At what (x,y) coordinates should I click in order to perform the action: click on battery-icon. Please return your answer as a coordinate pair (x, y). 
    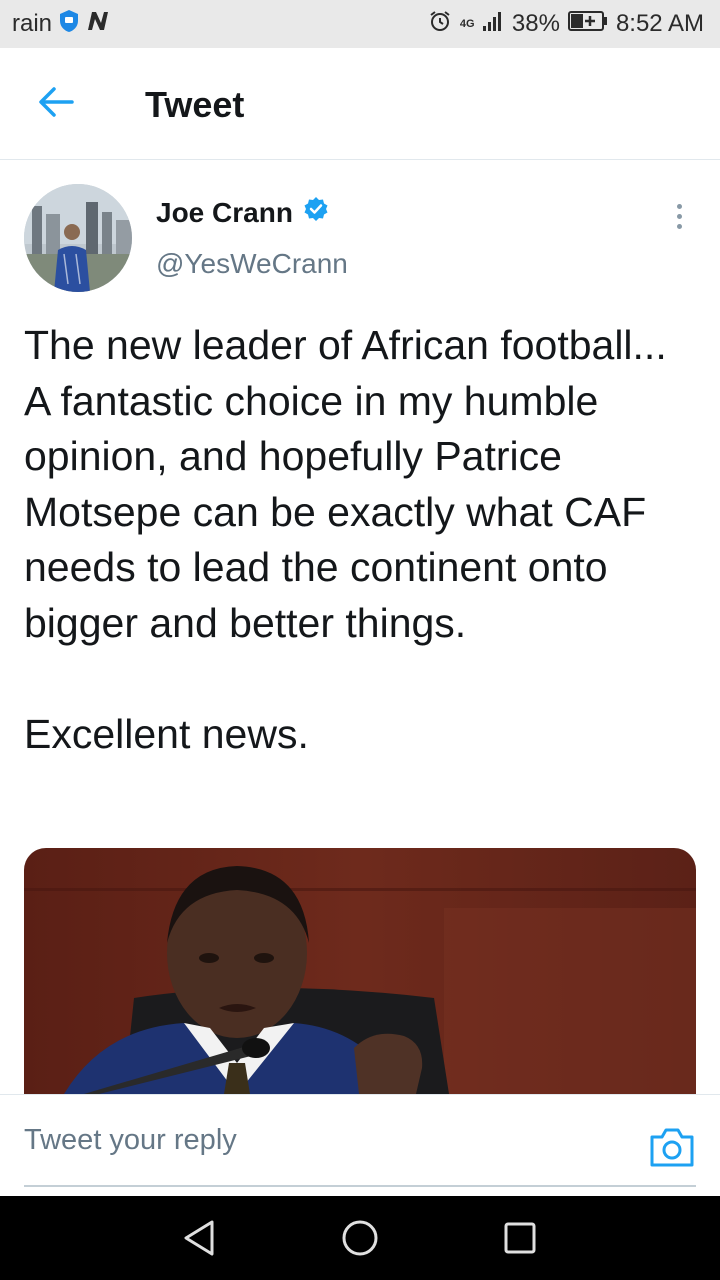
    Looking at the image, I should click on (587, 24).